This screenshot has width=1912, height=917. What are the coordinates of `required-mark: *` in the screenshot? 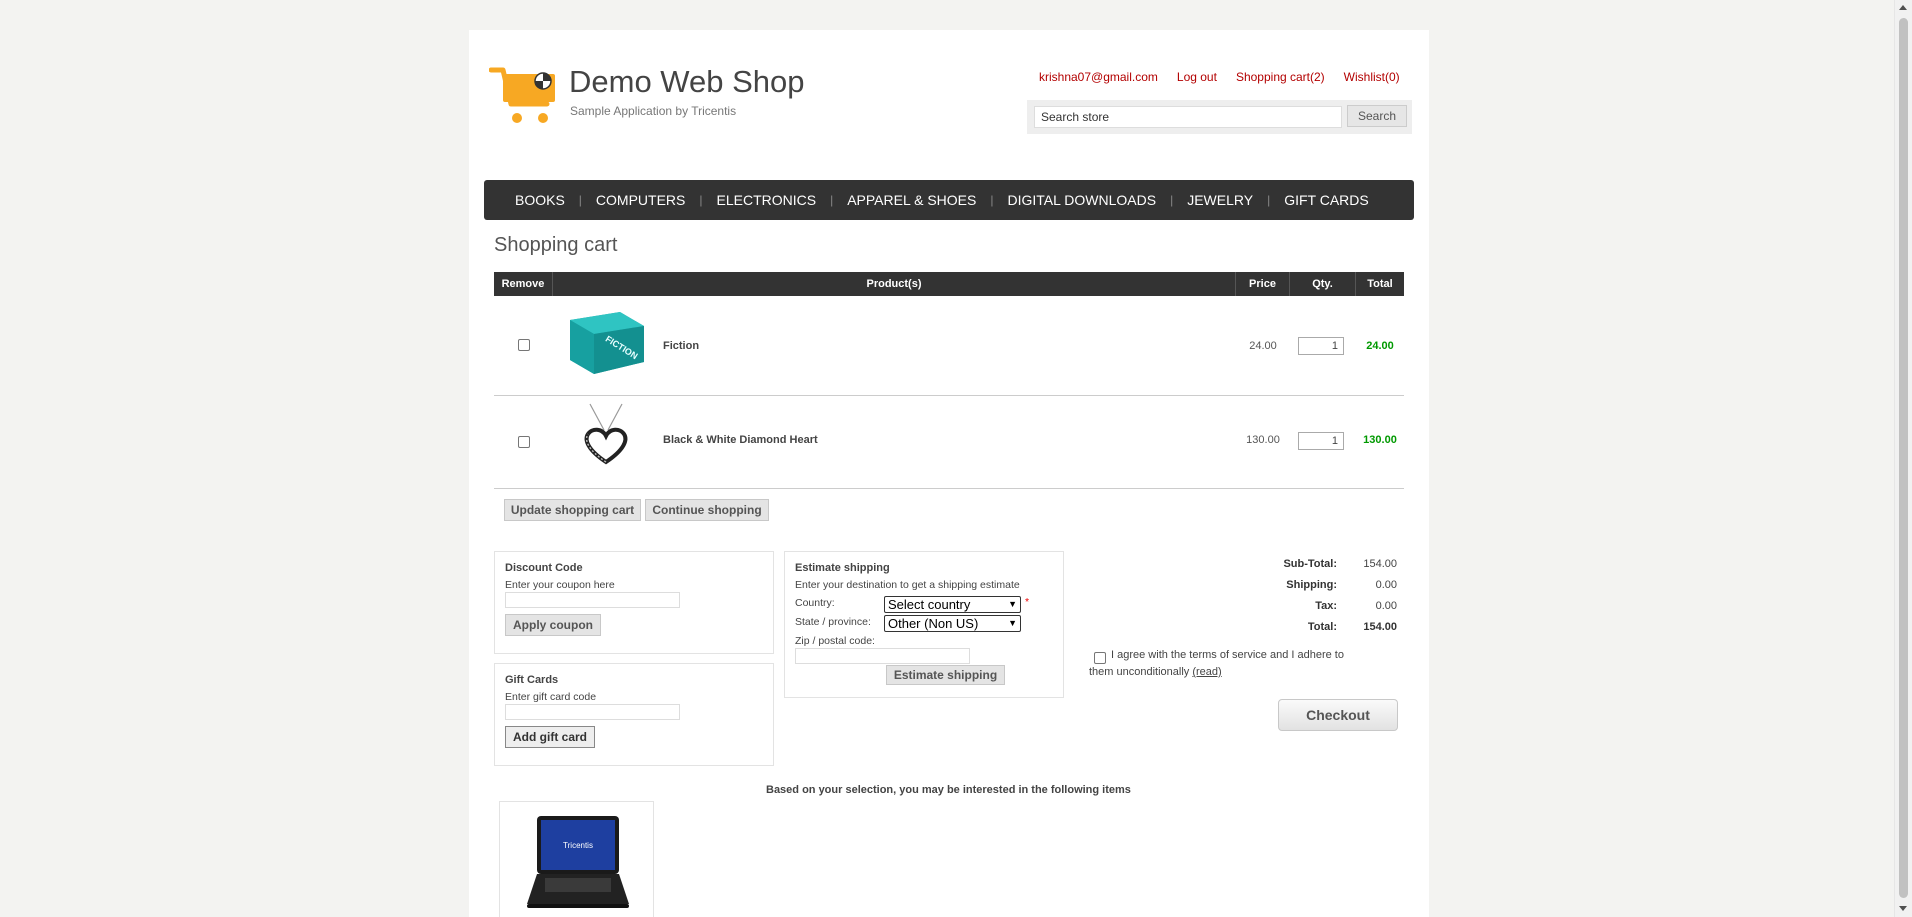 It's located at (1027, 602).